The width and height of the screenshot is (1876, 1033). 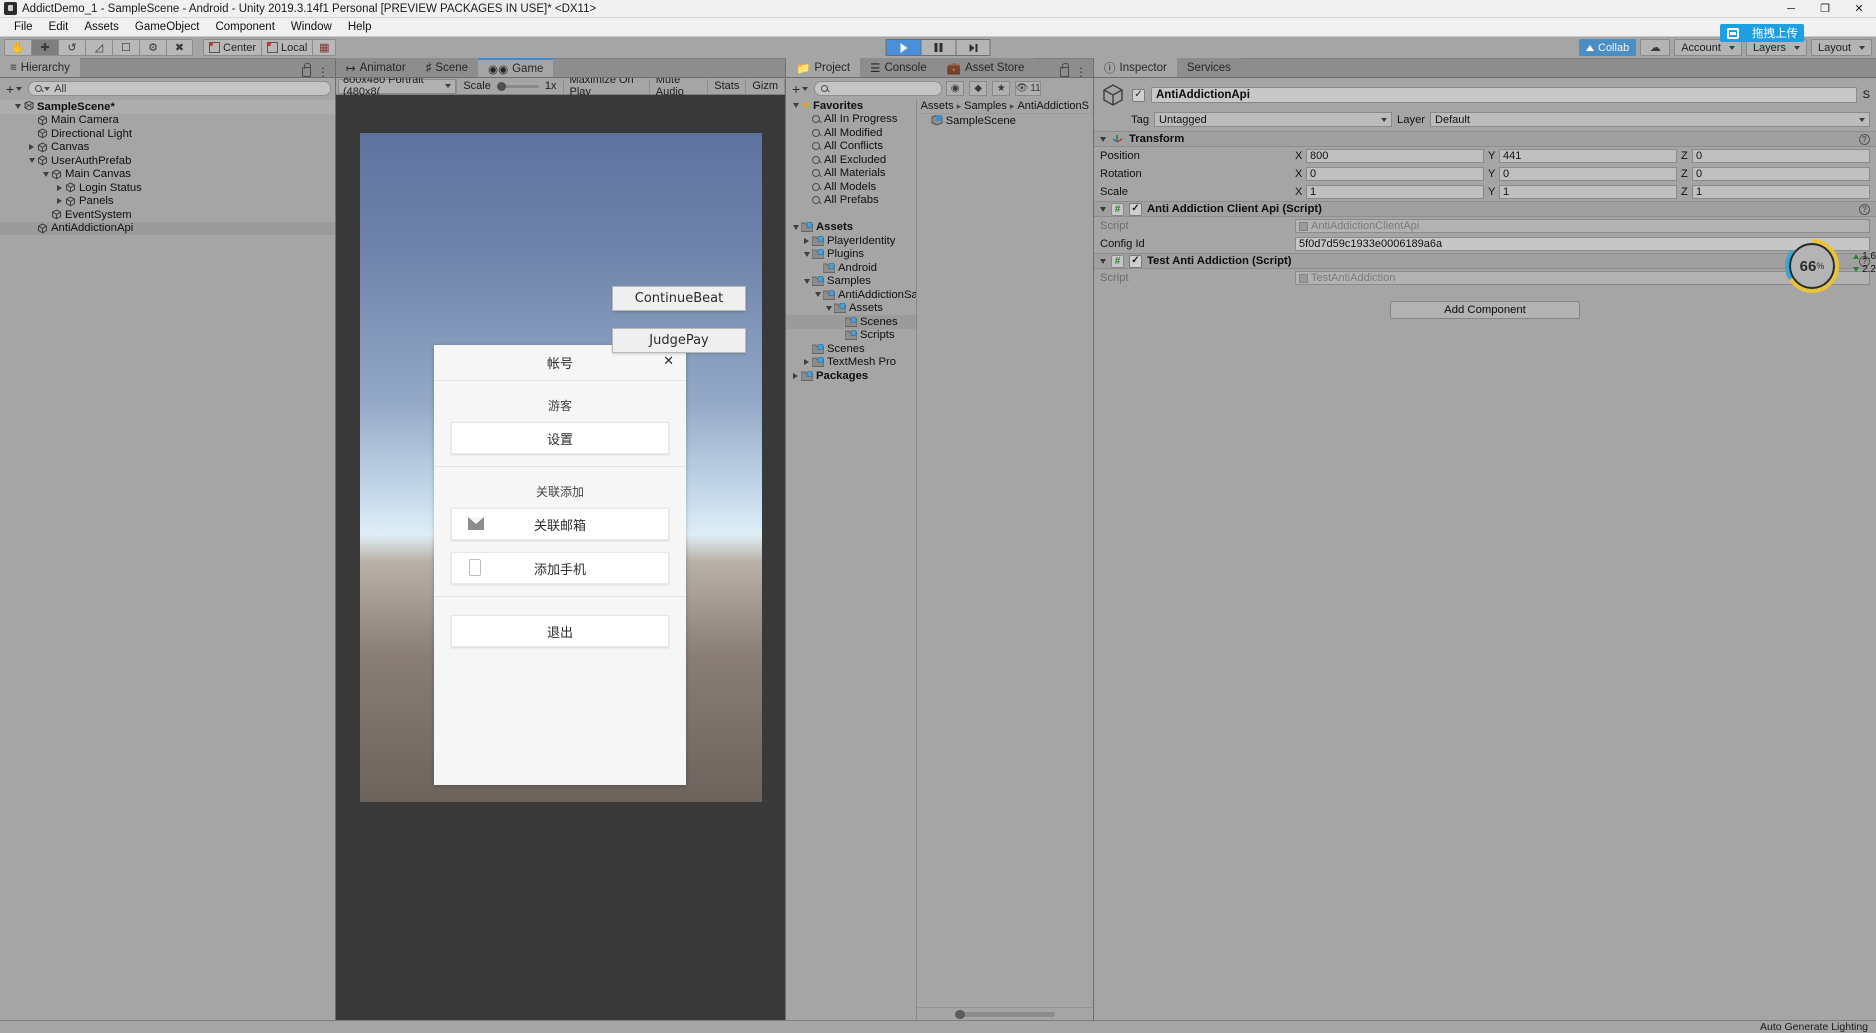 What do you see at coordinates (955, 88) in the screenshot?
I see `filter-by-type-icon: ◉` at bounding box center [955, 88].